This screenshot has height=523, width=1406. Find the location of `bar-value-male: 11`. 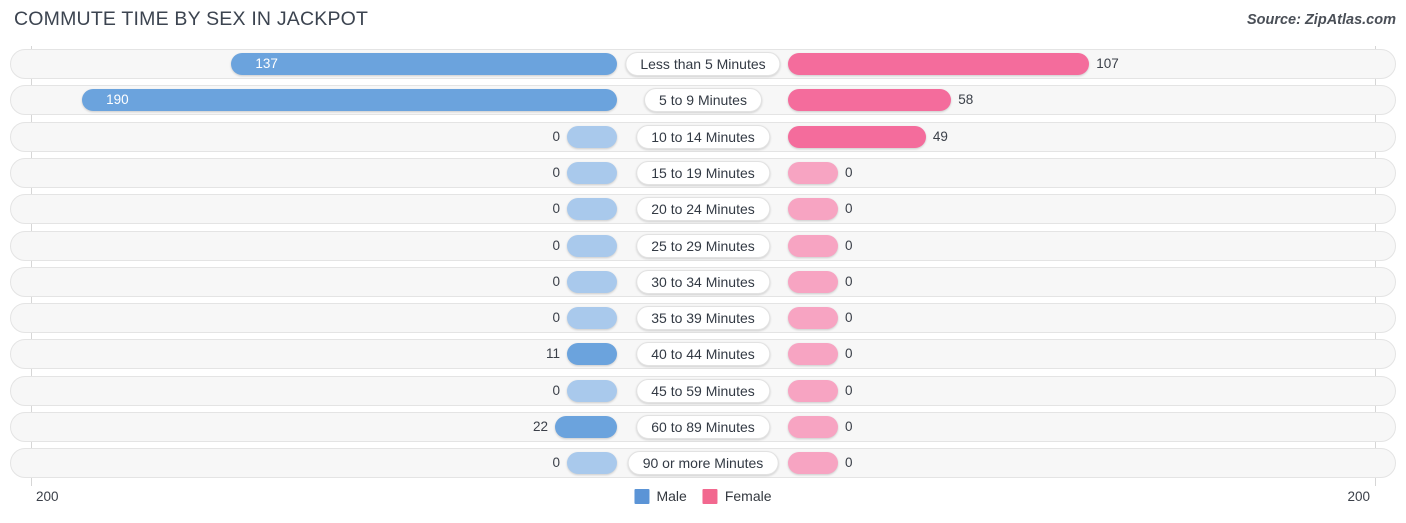

bar-value-male: 11 is located at coordinates (552, 354).